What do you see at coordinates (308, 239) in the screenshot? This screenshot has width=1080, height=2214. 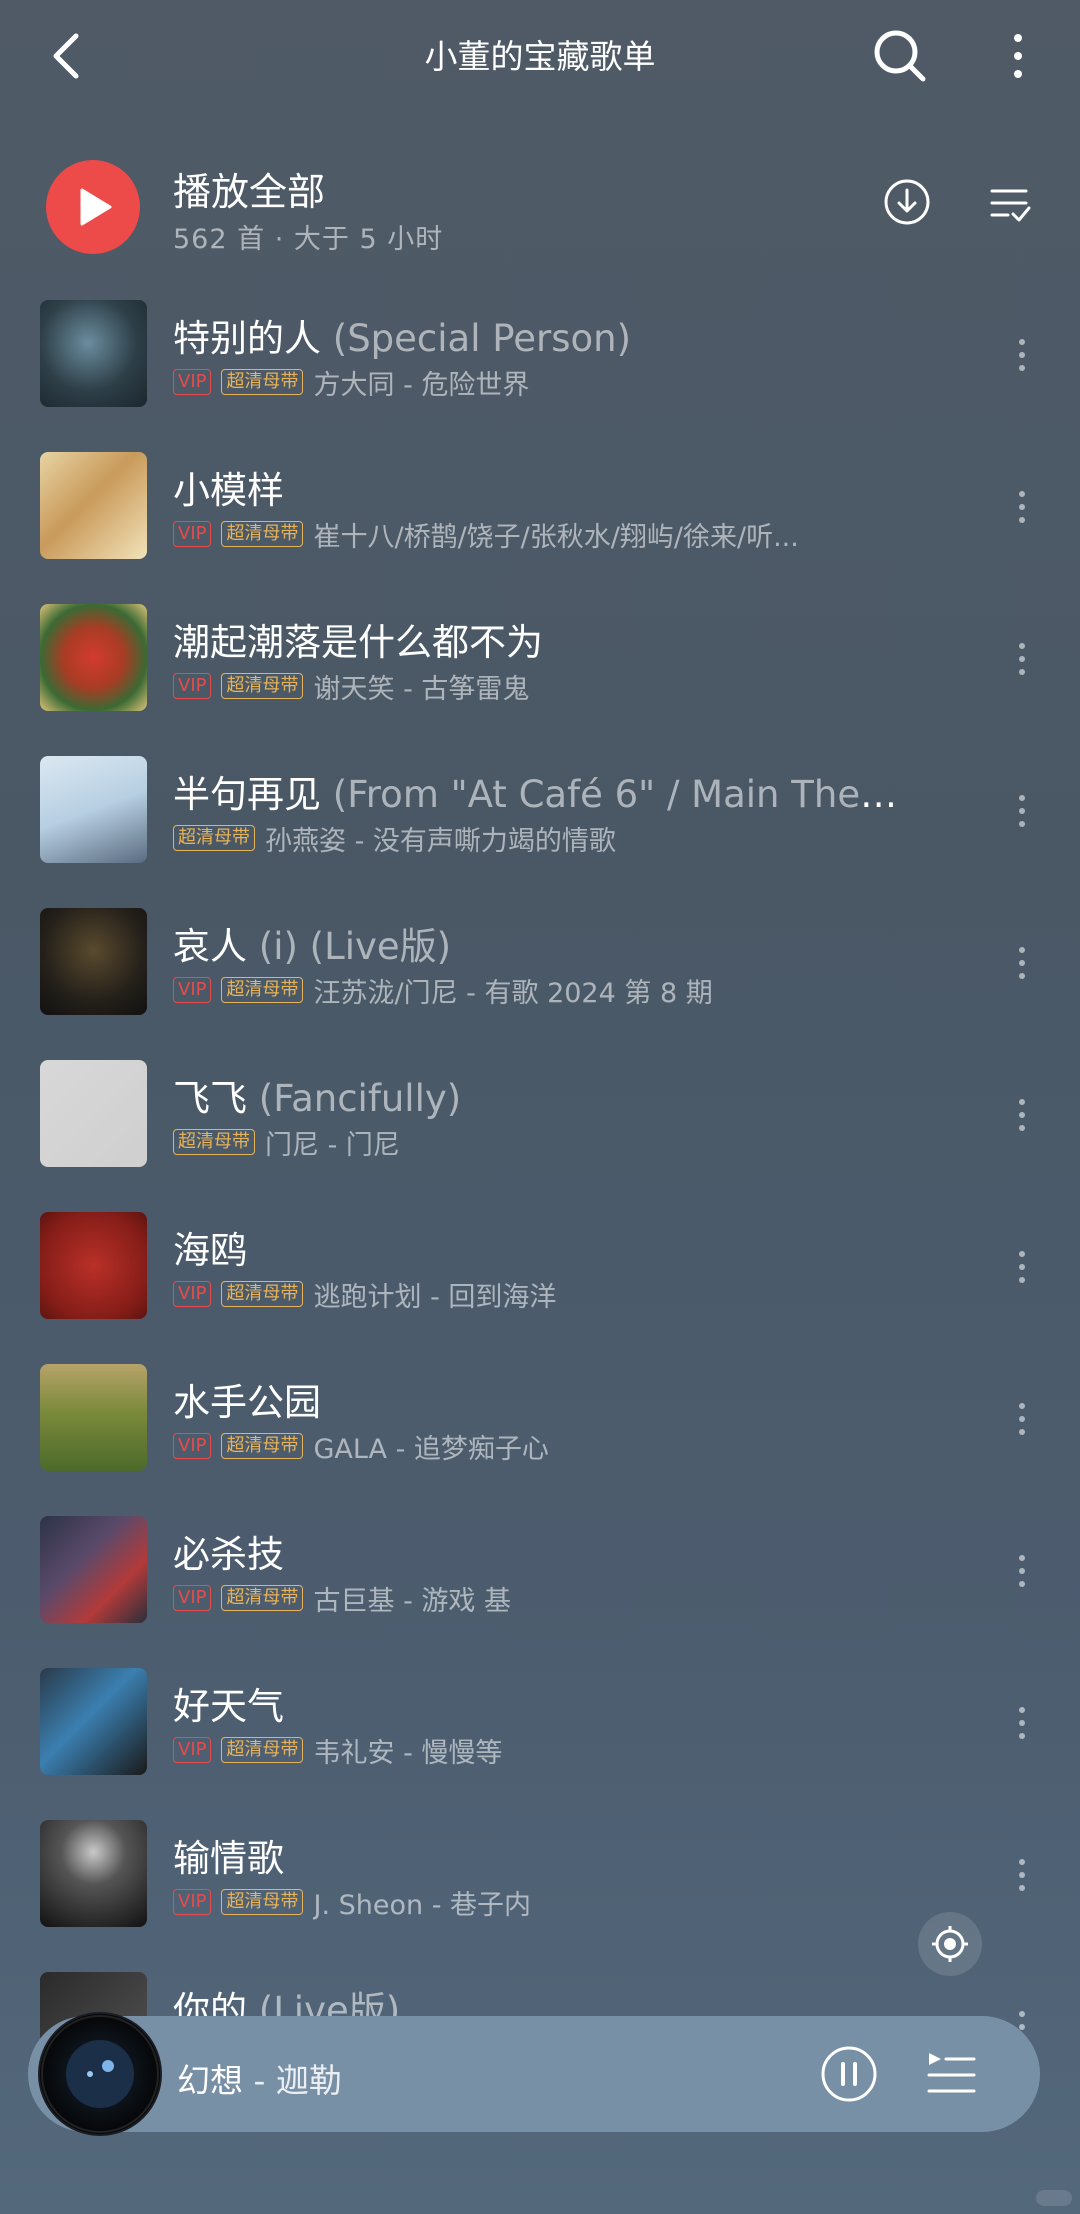 I see `playlist-stats: 562 首 · 大于 5 小时` at bounding box center [308, 239].